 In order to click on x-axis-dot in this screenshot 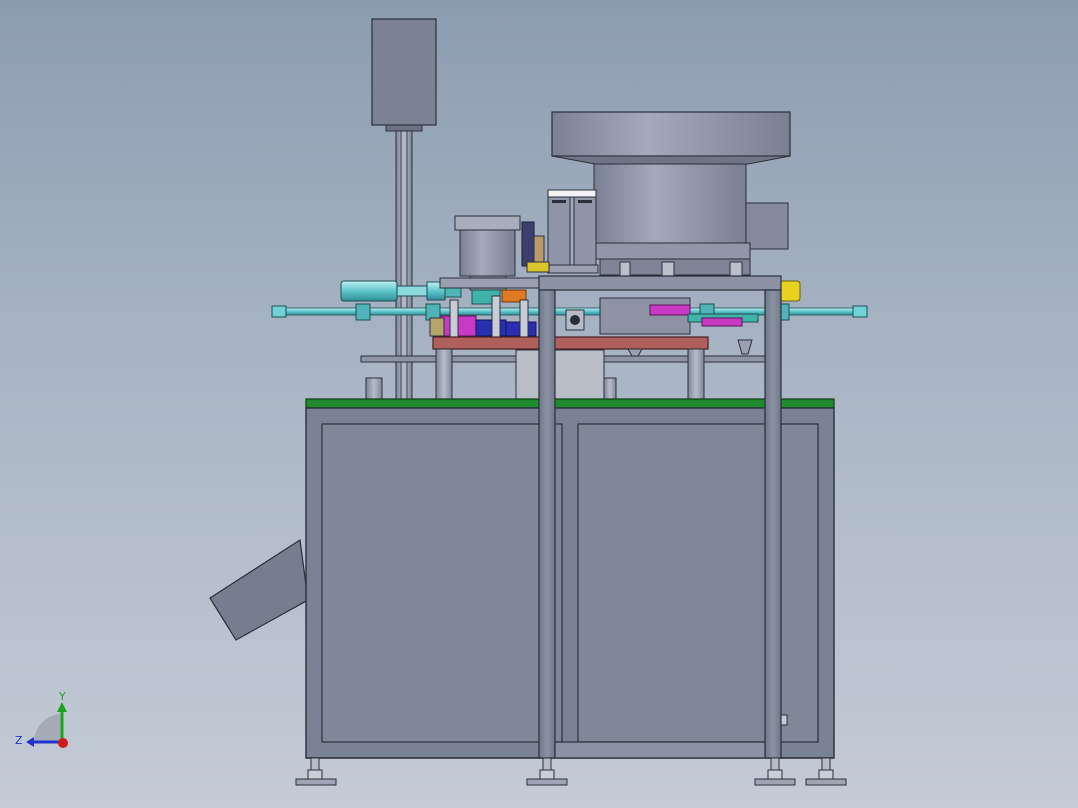, I will do `click(63, 743)`.